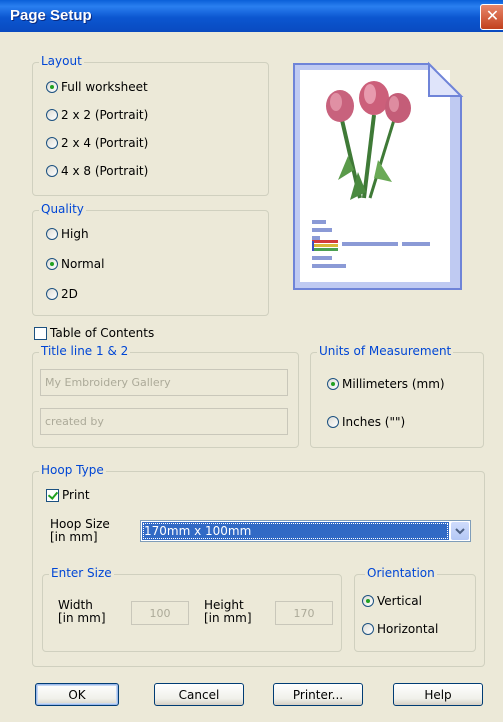  I want to click on height-label: Height [in mm], so click(228, 611).